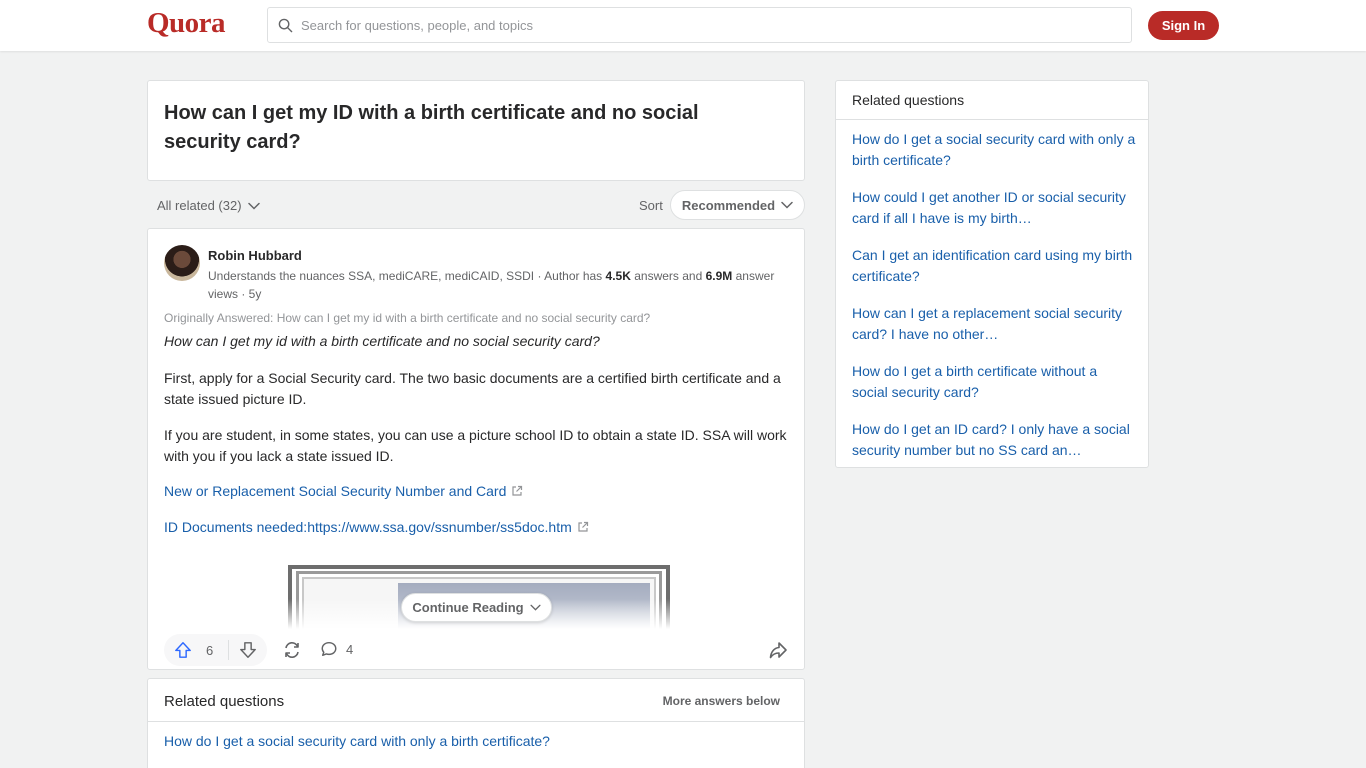 The height and width of the screenshot is (768, 1366). I want to click on link-url: https://www.ssa.gov/ssnumber/ss5doc.htm, so click(439, 527).